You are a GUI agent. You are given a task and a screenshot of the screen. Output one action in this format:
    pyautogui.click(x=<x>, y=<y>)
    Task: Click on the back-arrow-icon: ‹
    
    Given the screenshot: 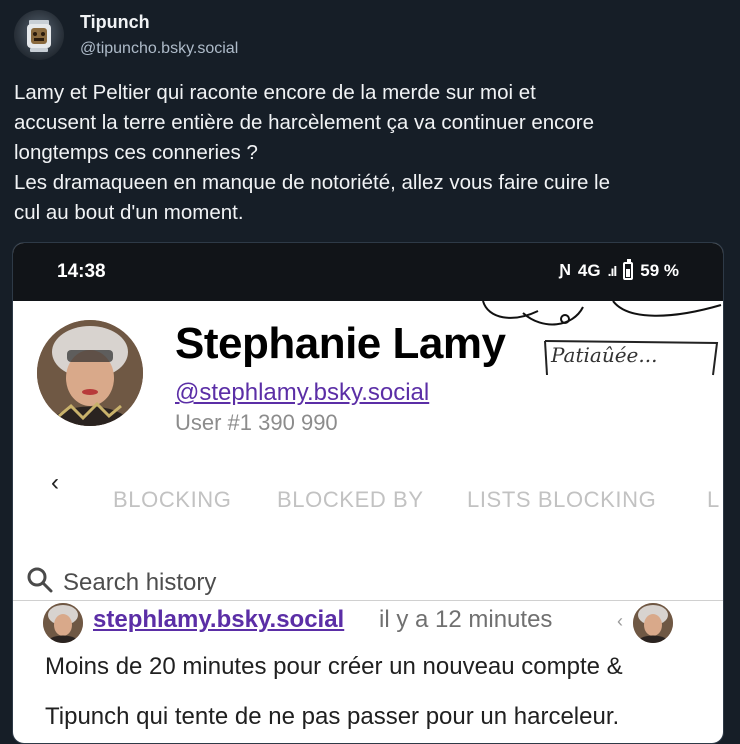 What is the action you would take?
    pyautogui.click(x=55, y=483)
    